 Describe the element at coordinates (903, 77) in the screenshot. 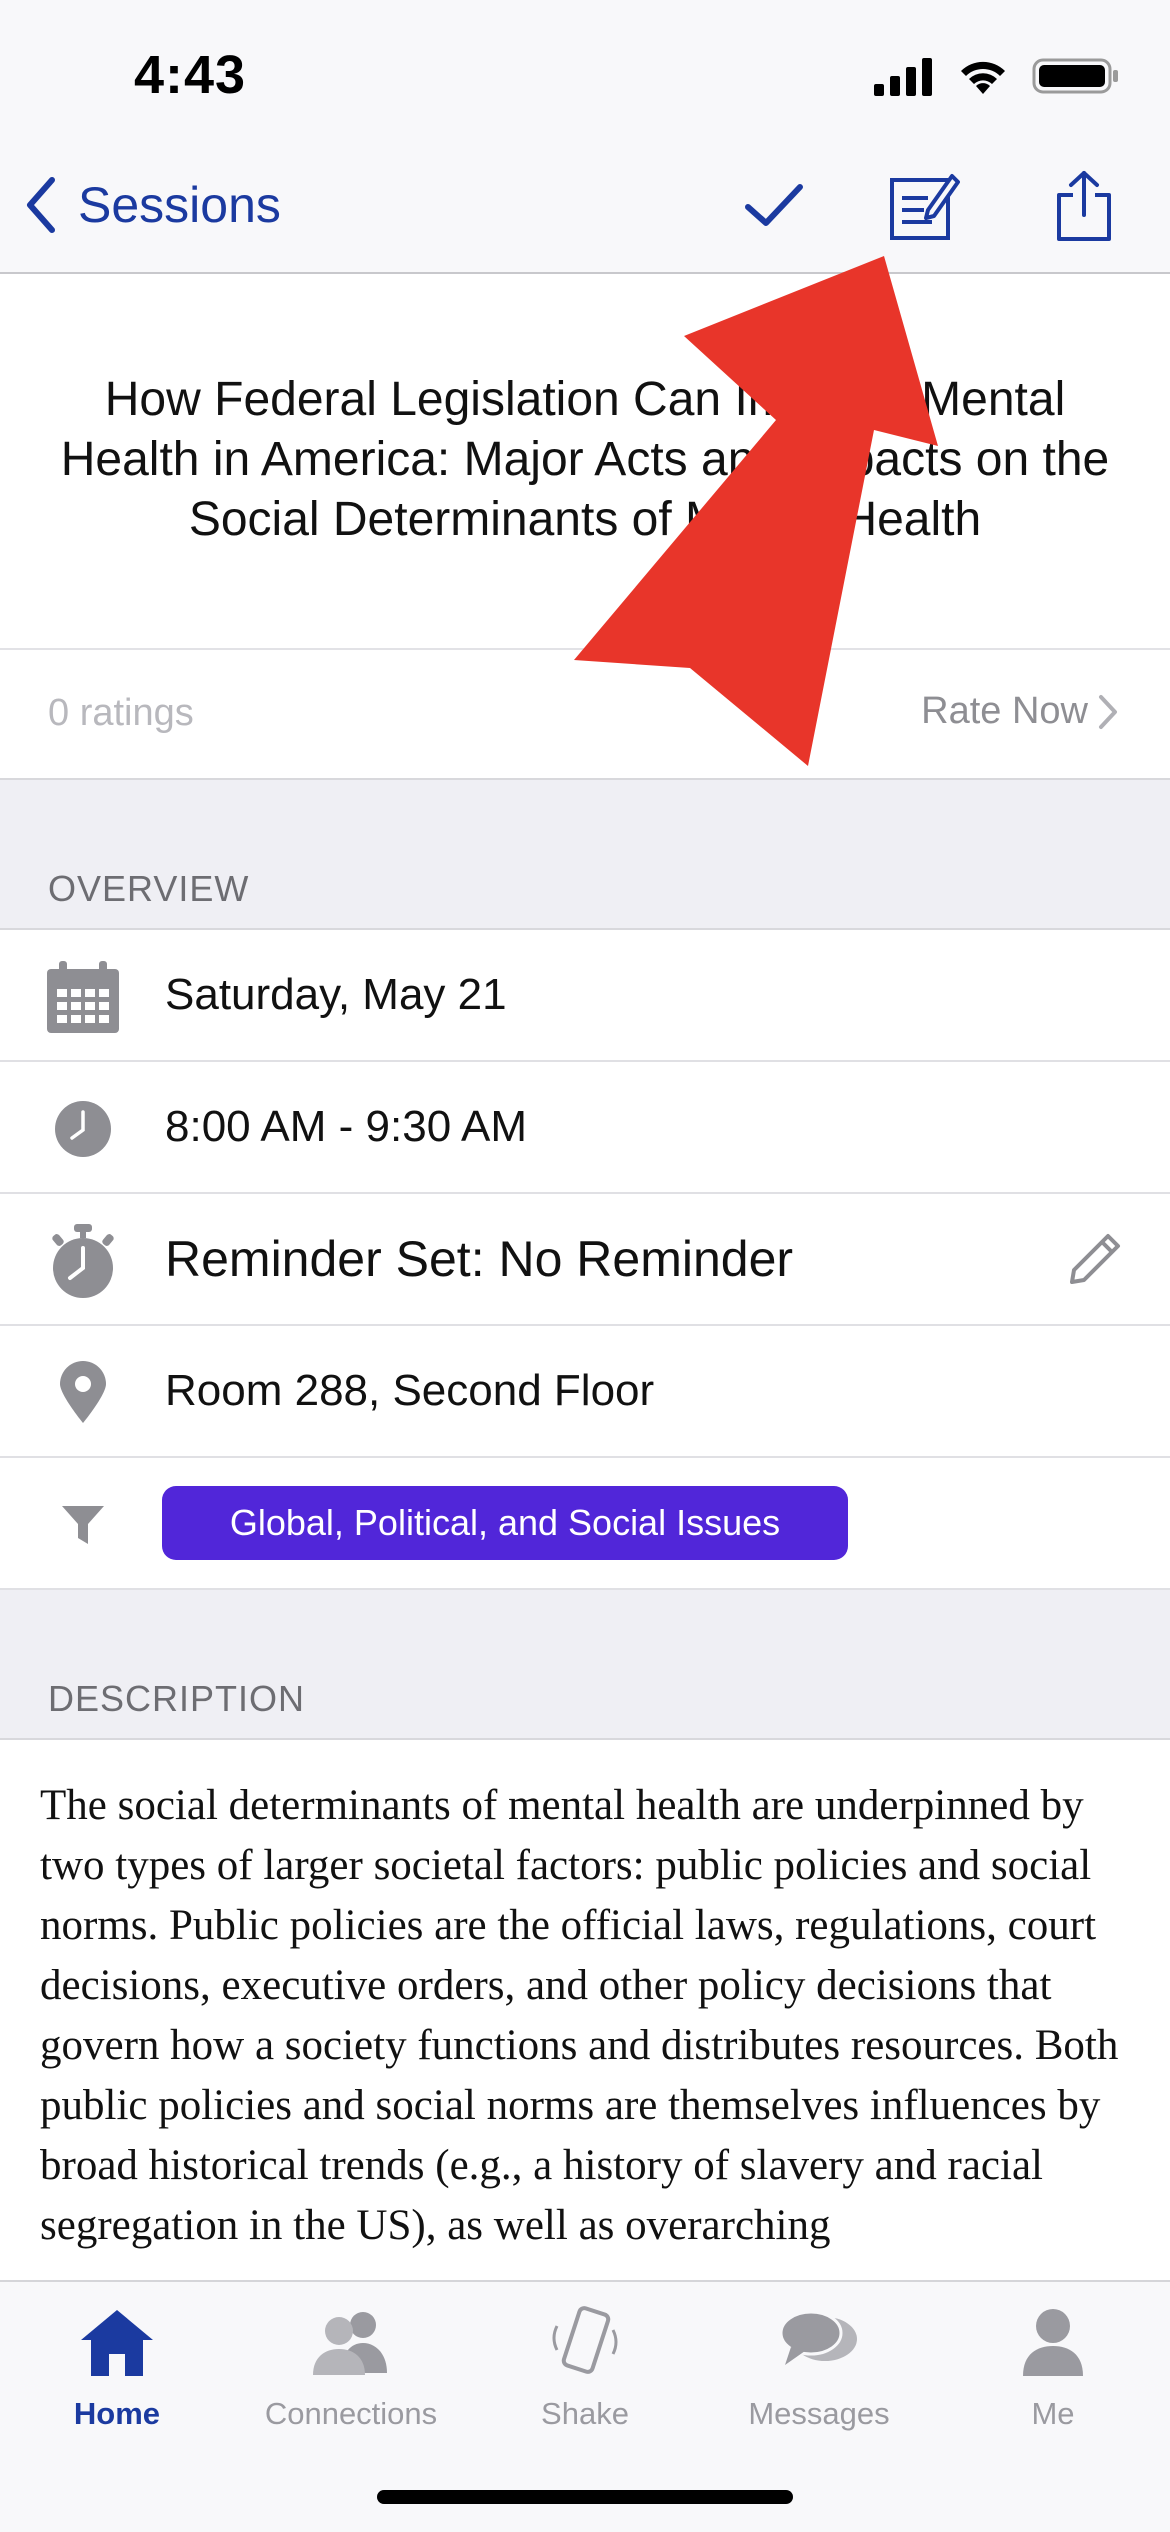

I see `cellular-signal-icon` at that location.